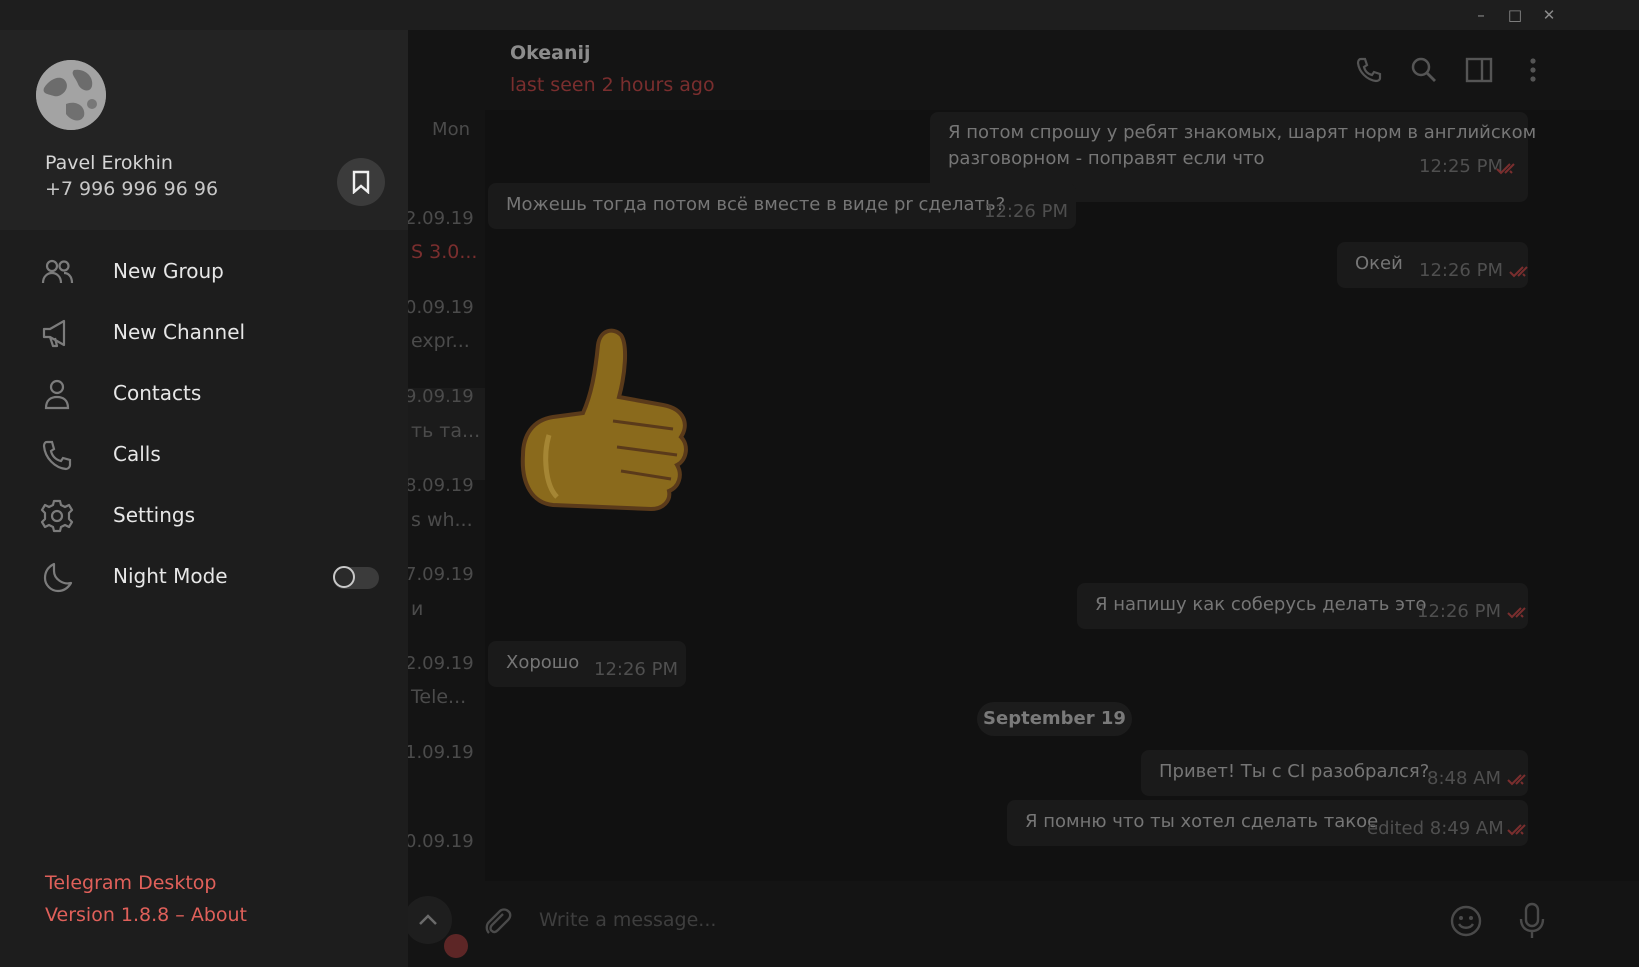  Describe the element at coordinates (1054, 719) in the screenshot. I see `date-separator: September 19` at that location.